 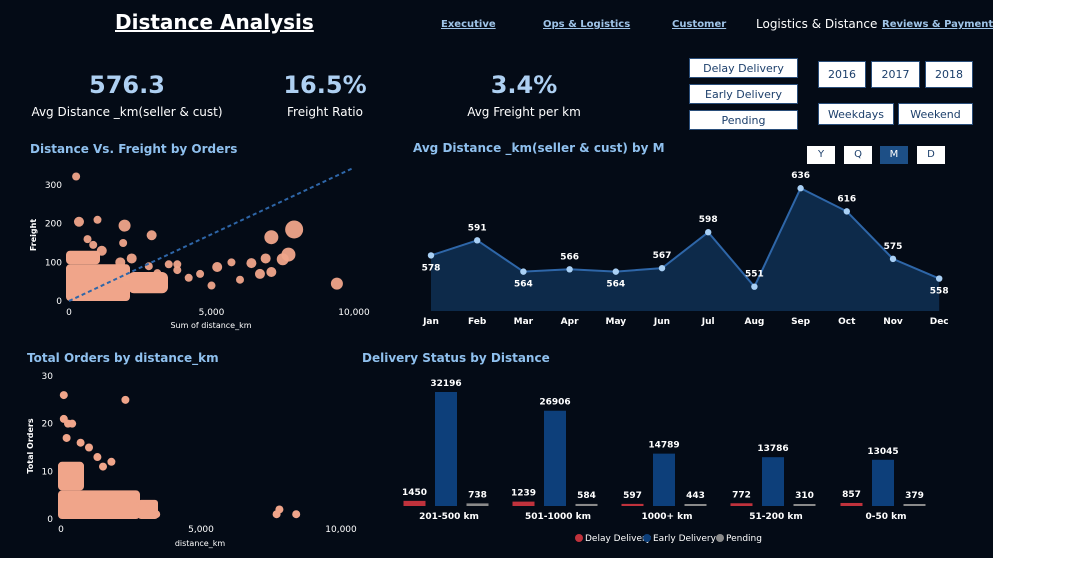 What do you see at coordinates (341, 530) in the screenshot?
I see `x-tick-label: 10,000` at bounding box center [341, 530].